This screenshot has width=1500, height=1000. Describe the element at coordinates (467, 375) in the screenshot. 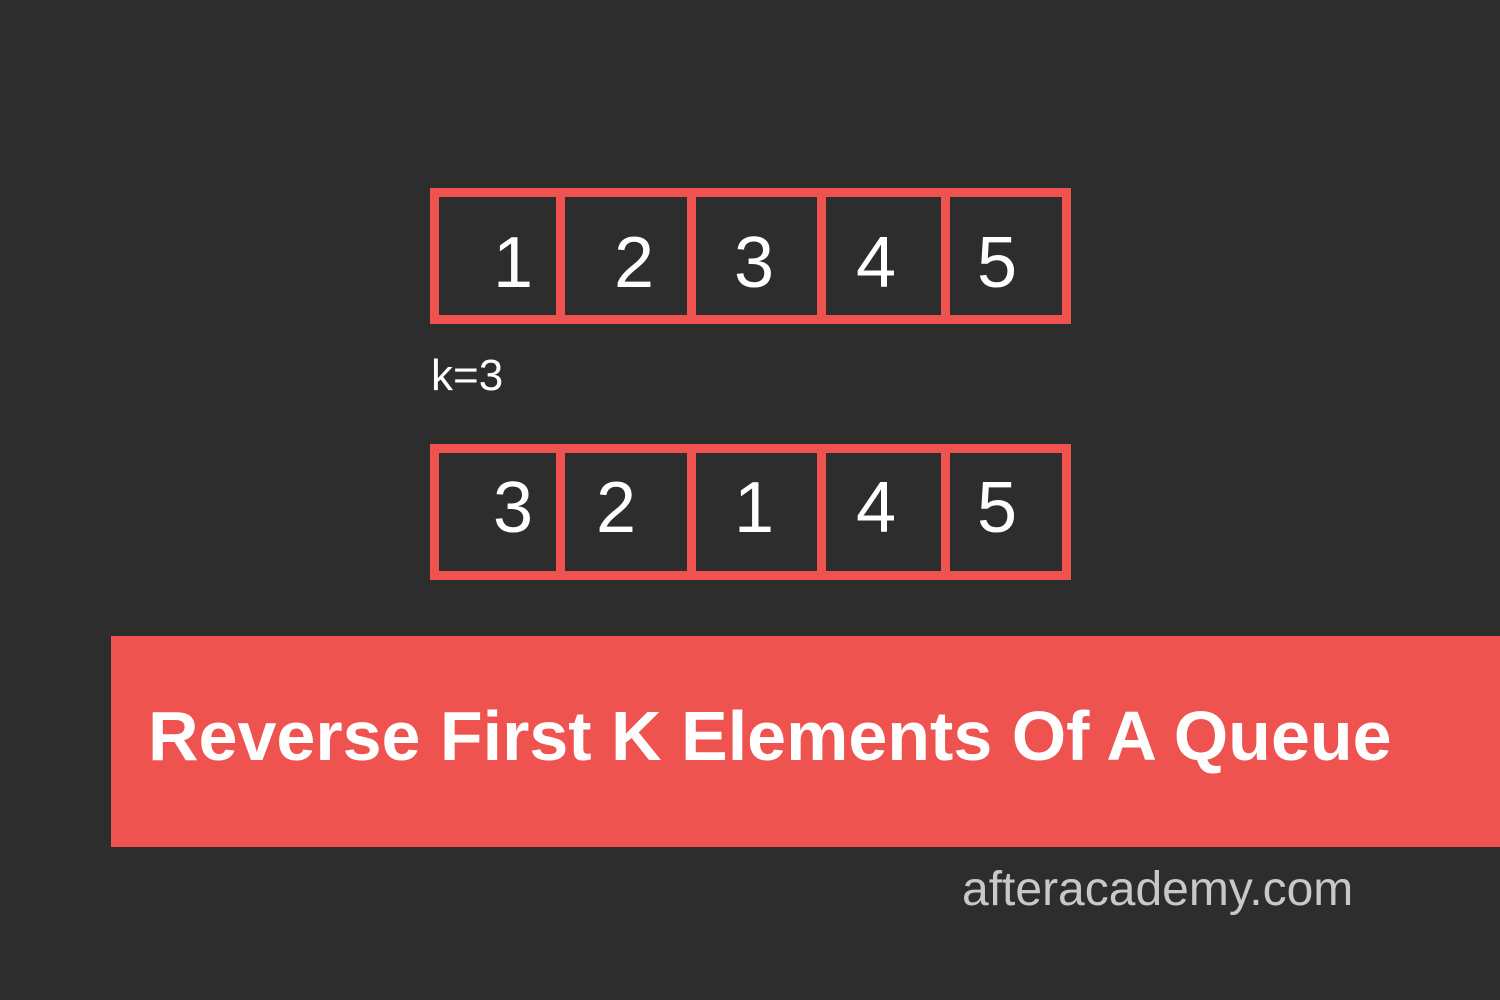

I see `k-value-label: k=3` at that location.